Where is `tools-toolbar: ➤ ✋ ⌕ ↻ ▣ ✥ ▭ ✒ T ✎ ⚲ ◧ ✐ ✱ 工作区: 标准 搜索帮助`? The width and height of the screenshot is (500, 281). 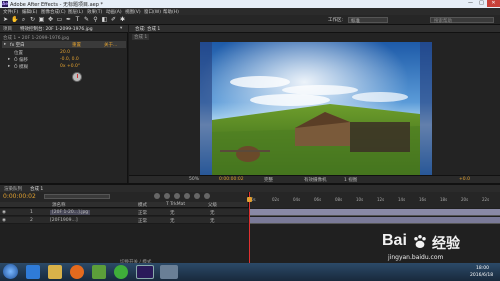 tools-toolbar: ➤ ✋ ⌕ ↻ ▣ ✥ ▭ ✒ T ✎ ⚲ ◧ ✐ ✱ 工作区: 标准 搜索帮助 is located at coordinates (250, 20).